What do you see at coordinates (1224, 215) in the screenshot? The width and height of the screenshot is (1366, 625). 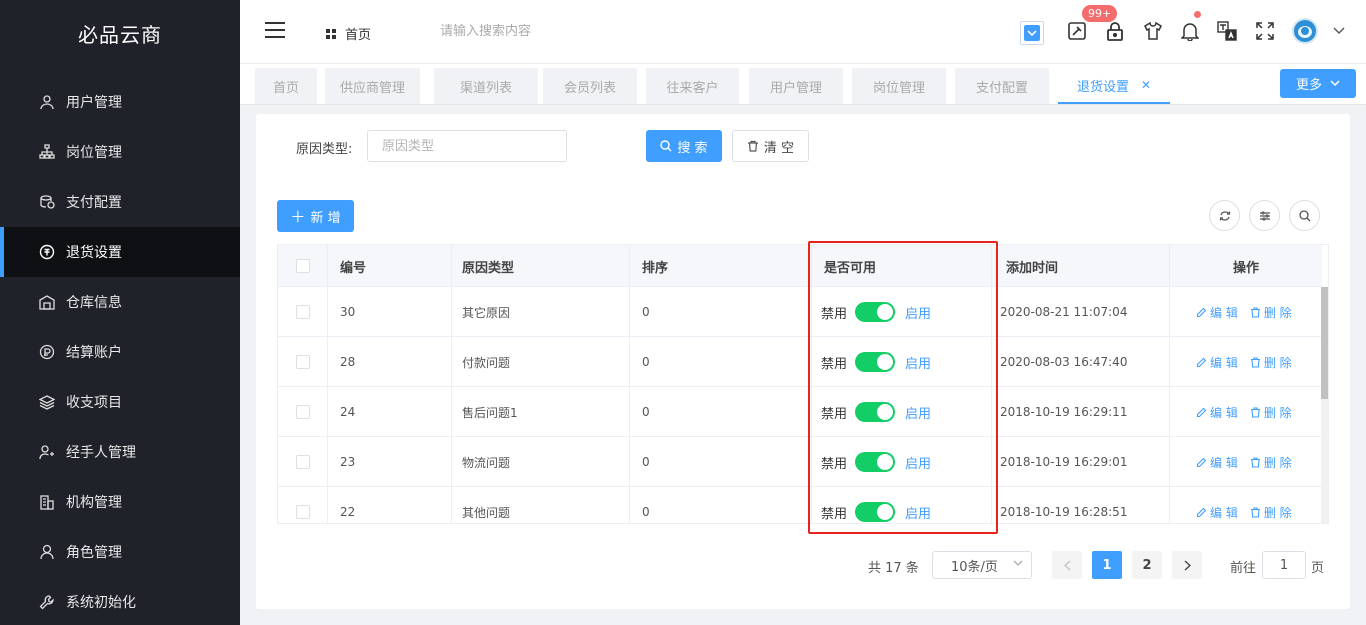 I see `refresh-button` at bounding box center [1224, 215].